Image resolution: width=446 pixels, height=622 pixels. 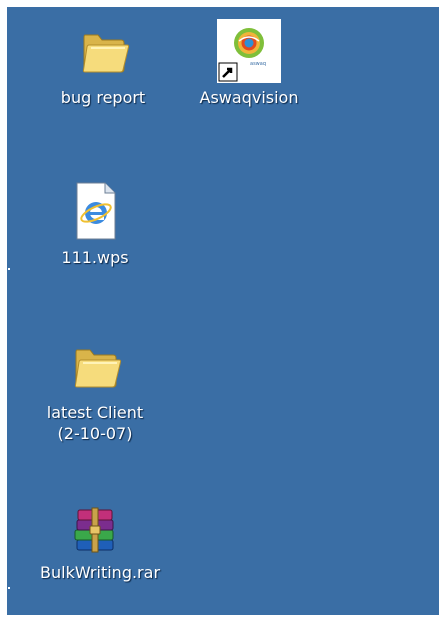 What do you see at coordinates (258, 64) in the screenshot?
I see `svg-text: aswaq` at bounding box center [258, 64].